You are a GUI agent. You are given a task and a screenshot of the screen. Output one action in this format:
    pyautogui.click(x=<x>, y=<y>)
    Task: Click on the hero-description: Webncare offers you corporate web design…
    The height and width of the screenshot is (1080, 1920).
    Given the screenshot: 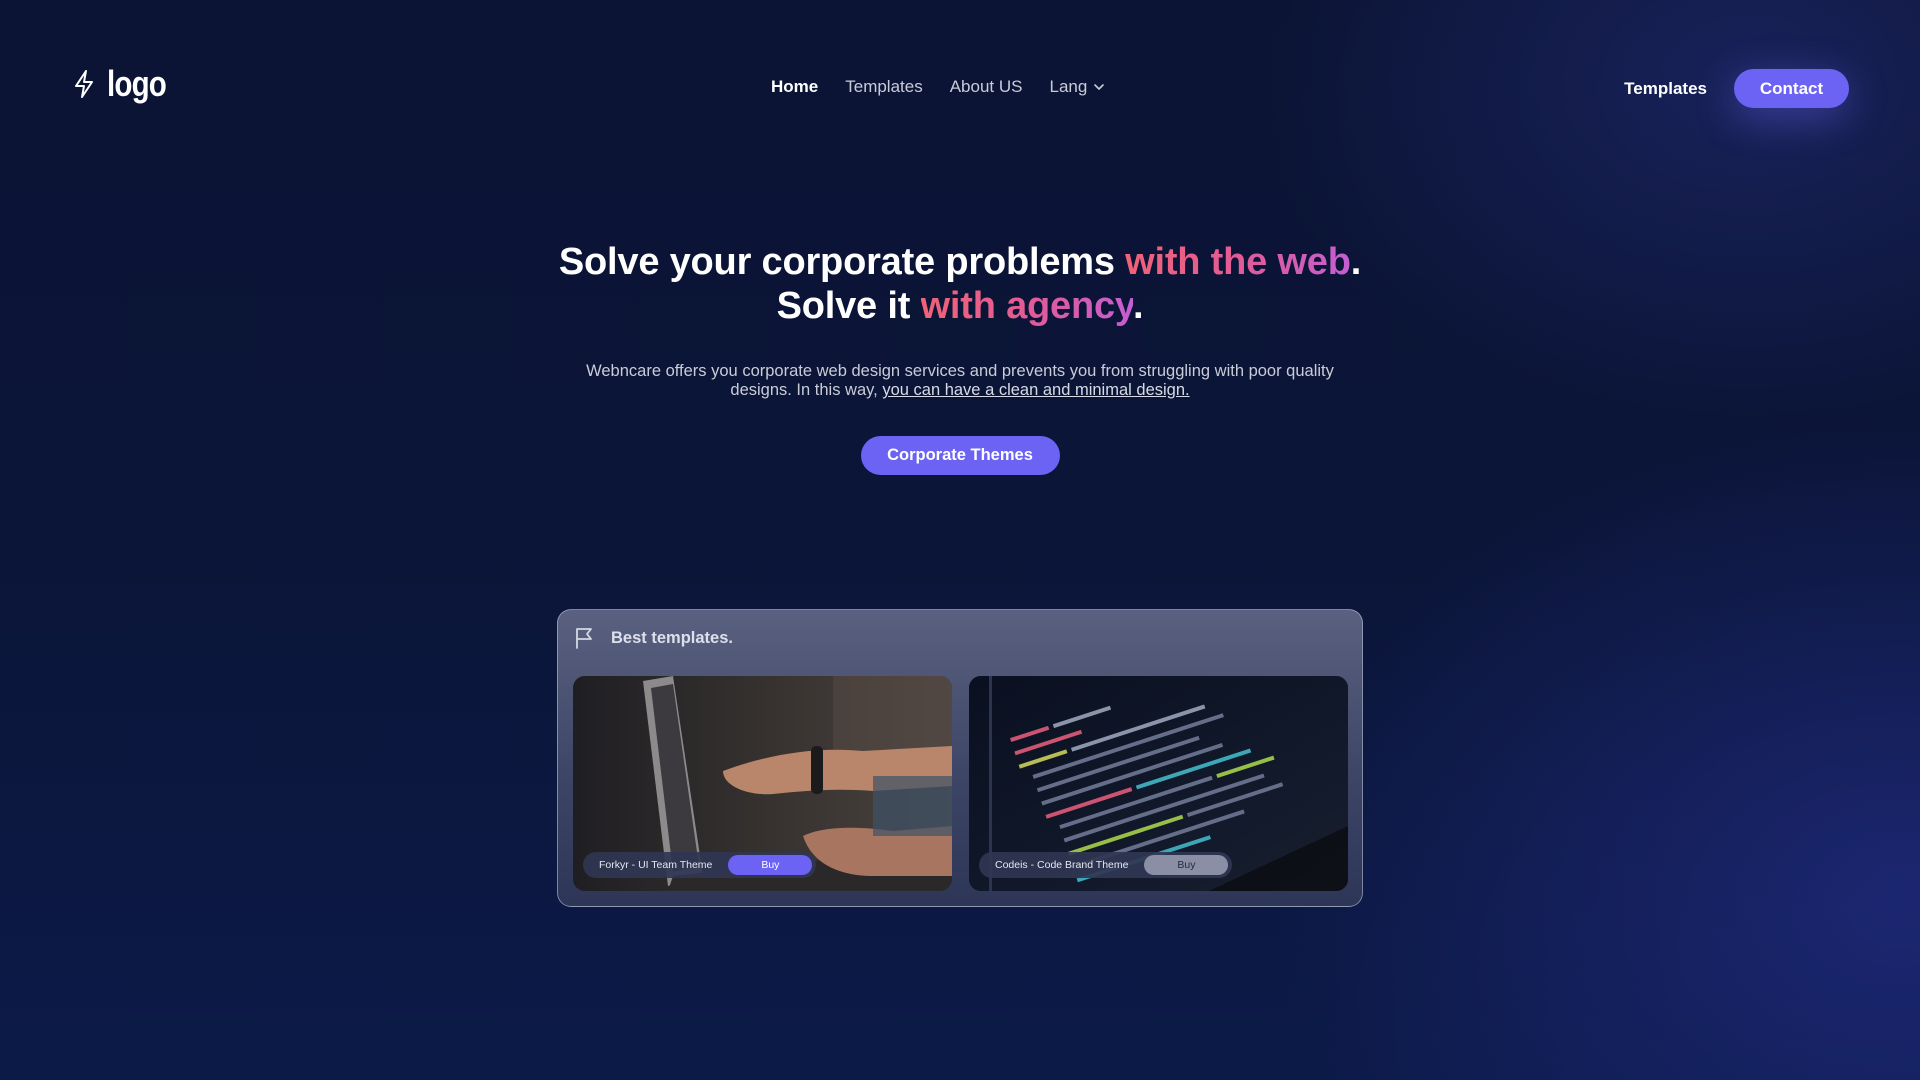 What is the action you would take?
    pyautogui.click(x=960, y=381)
    